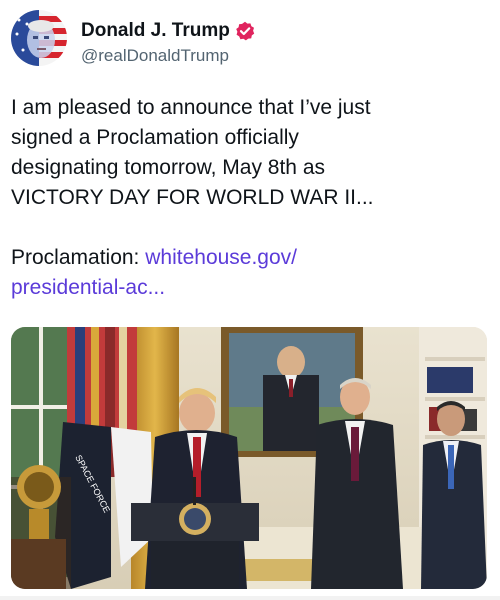 Image resolution: width=500 pixels, height=600 pixels. I want to click on avatar, so click(39, 38).